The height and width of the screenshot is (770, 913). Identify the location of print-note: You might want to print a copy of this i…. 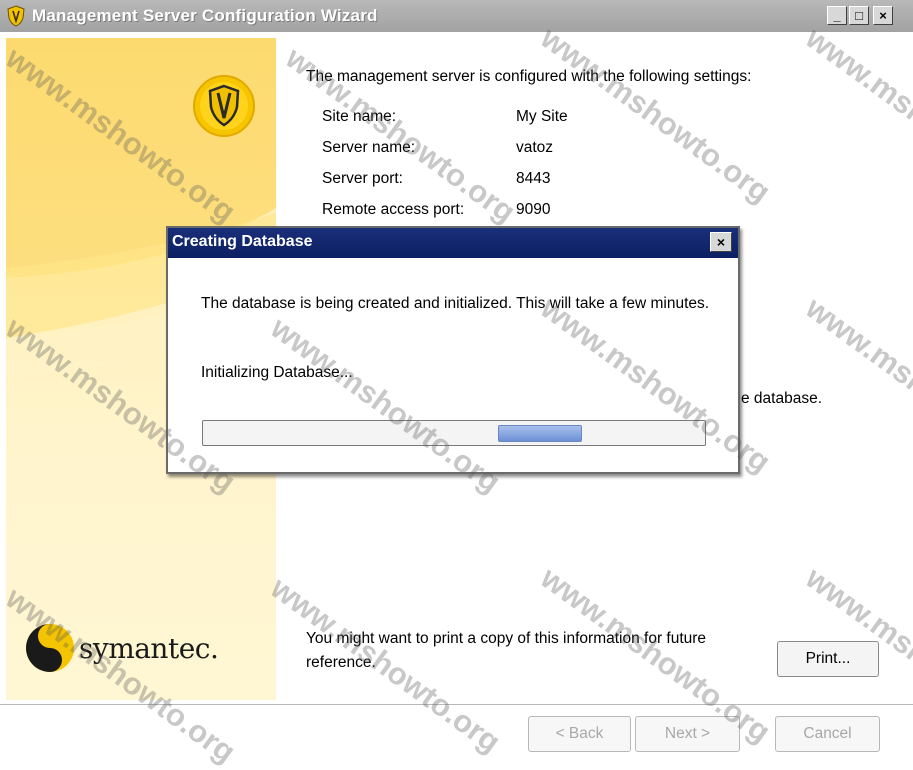
(506, 650).